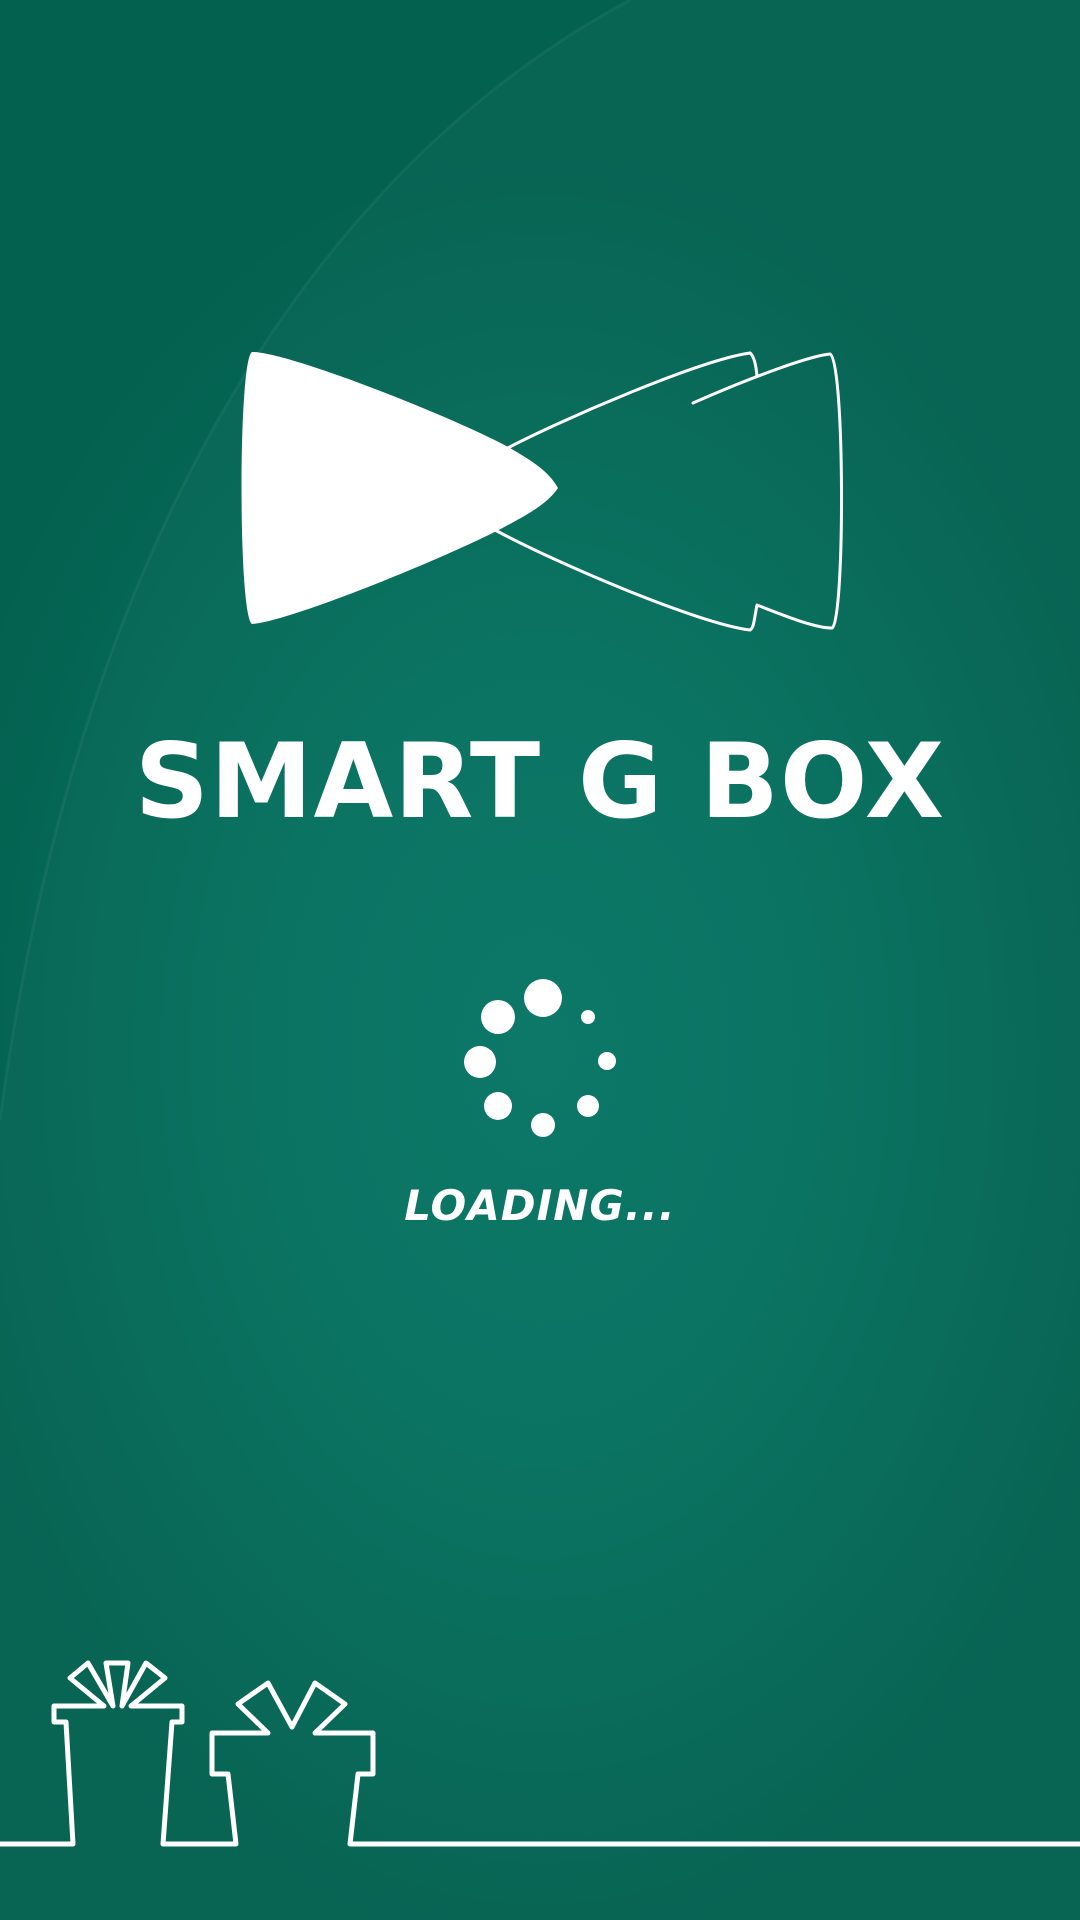 This screenshot has width=1080, height=1920. What do you see at coordinates (540, 782) in the screenshot?
I see `app-title: SMART G BOX` at bounding box center [540, 782].